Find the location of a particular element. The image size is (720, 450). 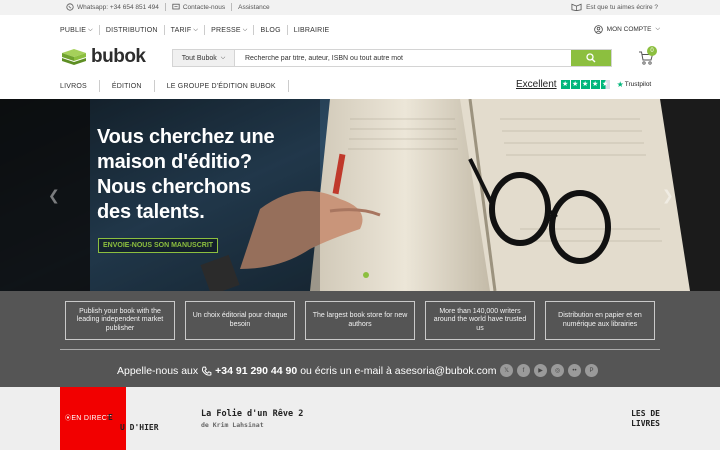

nav-label: TARIF is located at coordinates (181, 30).